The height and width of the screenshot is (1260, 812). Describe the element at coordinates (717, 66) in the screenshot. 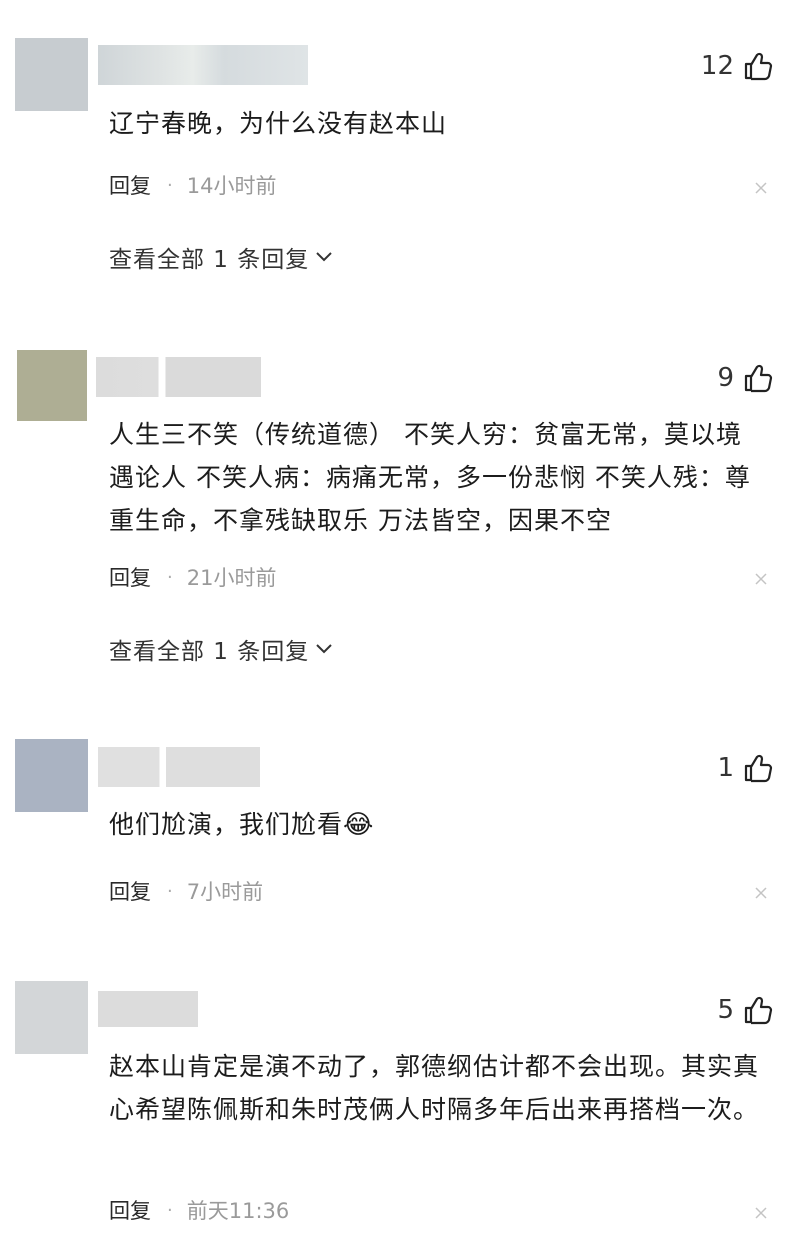

I see `like-count: 12` at that location.